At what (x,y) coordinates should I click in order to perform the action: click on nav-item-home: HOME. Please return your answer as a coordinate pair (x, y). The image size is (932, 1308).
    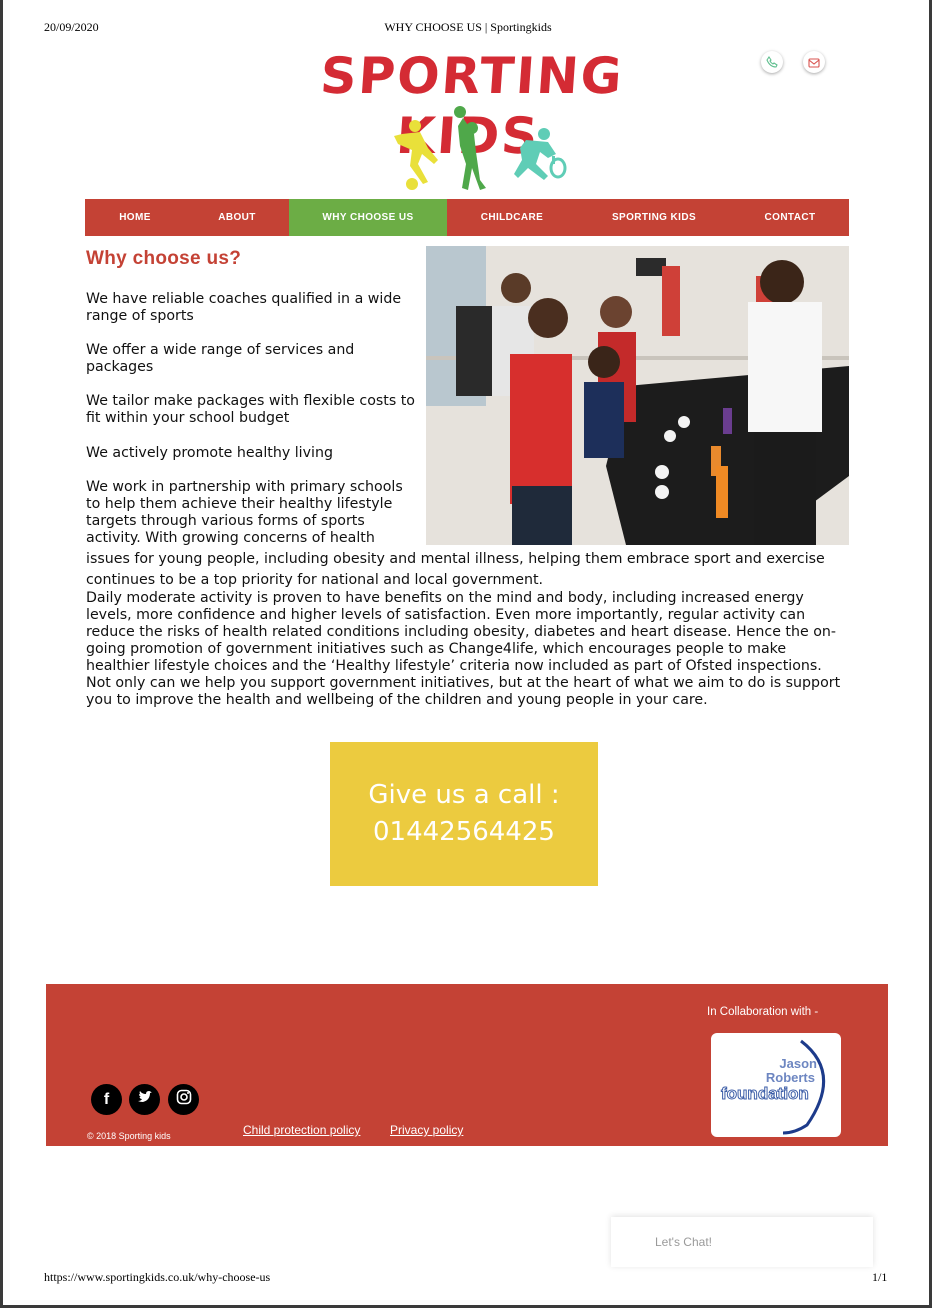
    Looking at the image, I should click on (135, 217).